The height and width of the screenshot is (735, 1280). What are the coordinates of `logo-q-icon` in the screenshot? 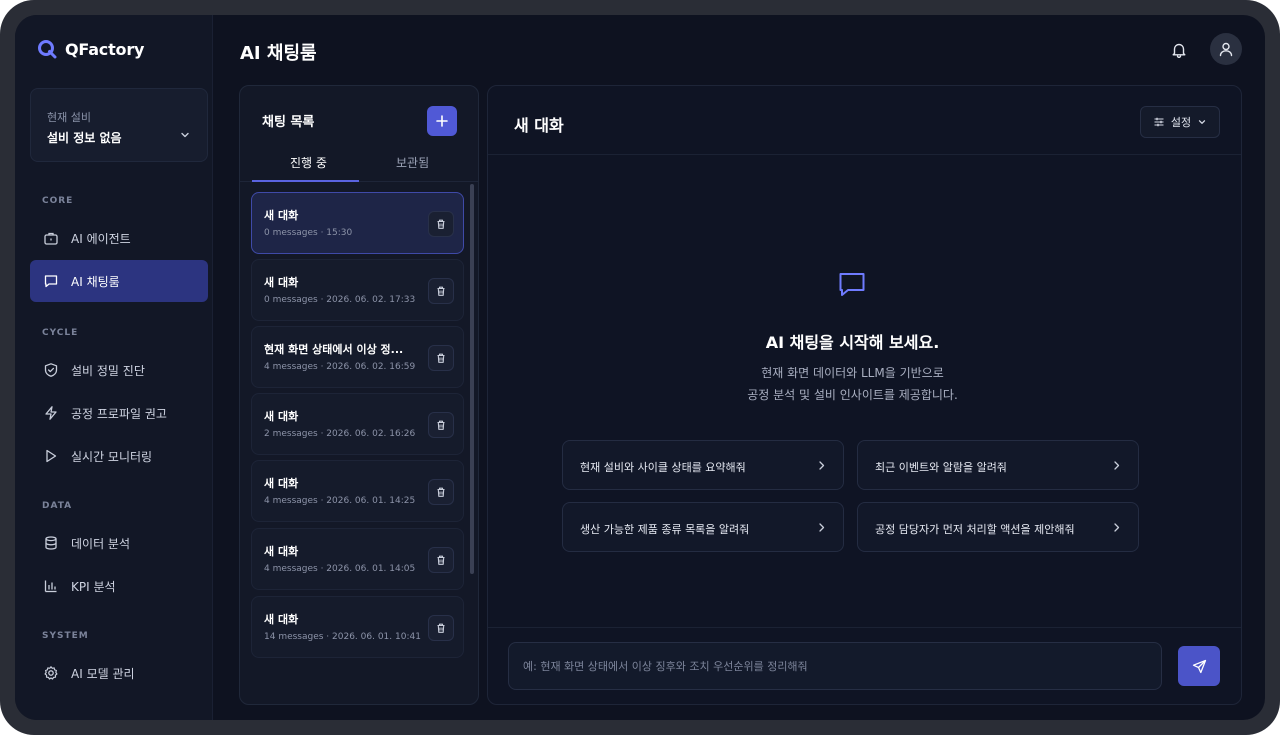 It's located at (47, 49).